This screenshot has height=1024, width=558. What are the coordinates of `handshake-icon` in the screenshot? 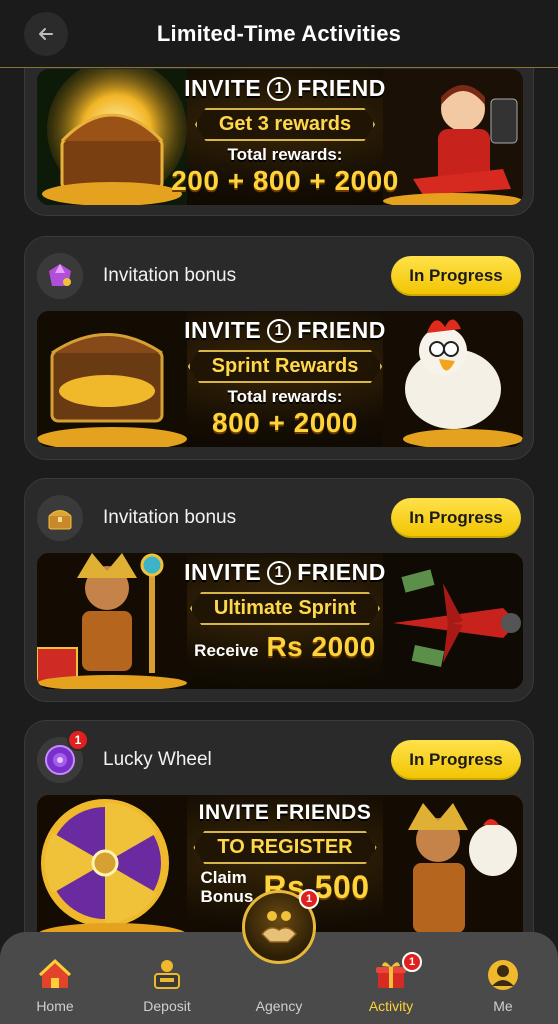 It's located at (279, 927).